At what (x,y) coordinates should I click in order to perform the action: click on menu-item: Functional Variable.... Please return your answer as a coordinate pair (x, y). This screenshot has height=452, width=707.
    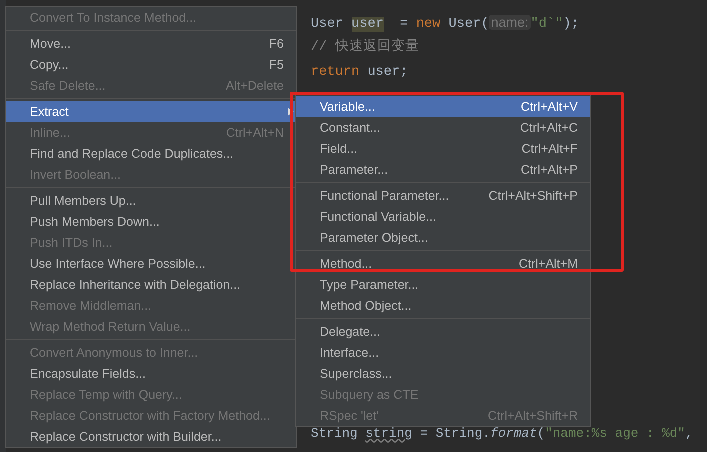
    Looking at the image, I should click on (443, 216).